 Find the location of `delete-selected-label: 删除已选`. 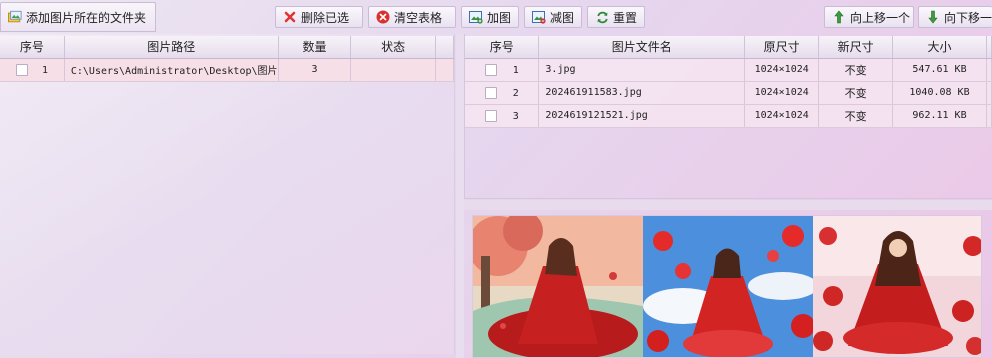

delete-selected-label: 删除已选 is located at coordinates (325, 17).